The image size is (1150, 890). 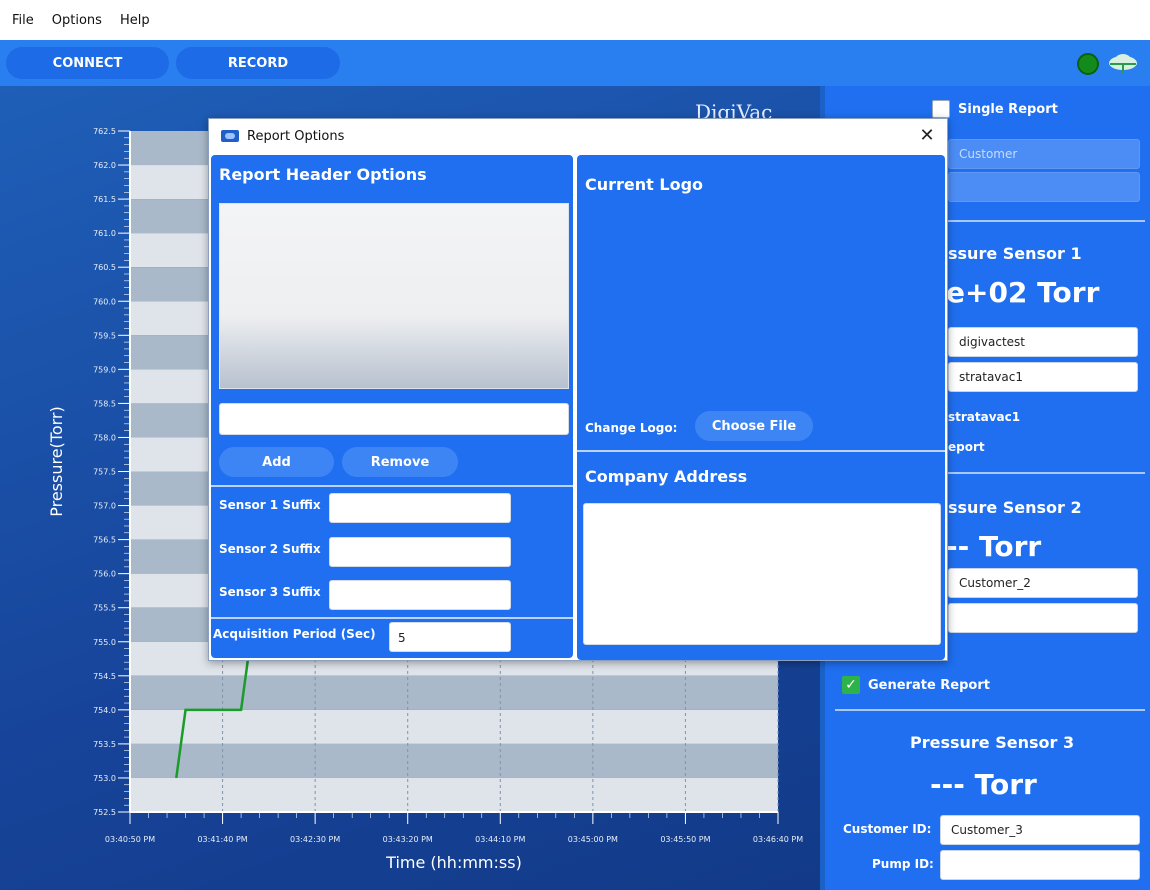 What do you see at coordinates (104, 778) in the screenshot?
I see `y-tick-label: 753.0` at bounding box center [104, 778].